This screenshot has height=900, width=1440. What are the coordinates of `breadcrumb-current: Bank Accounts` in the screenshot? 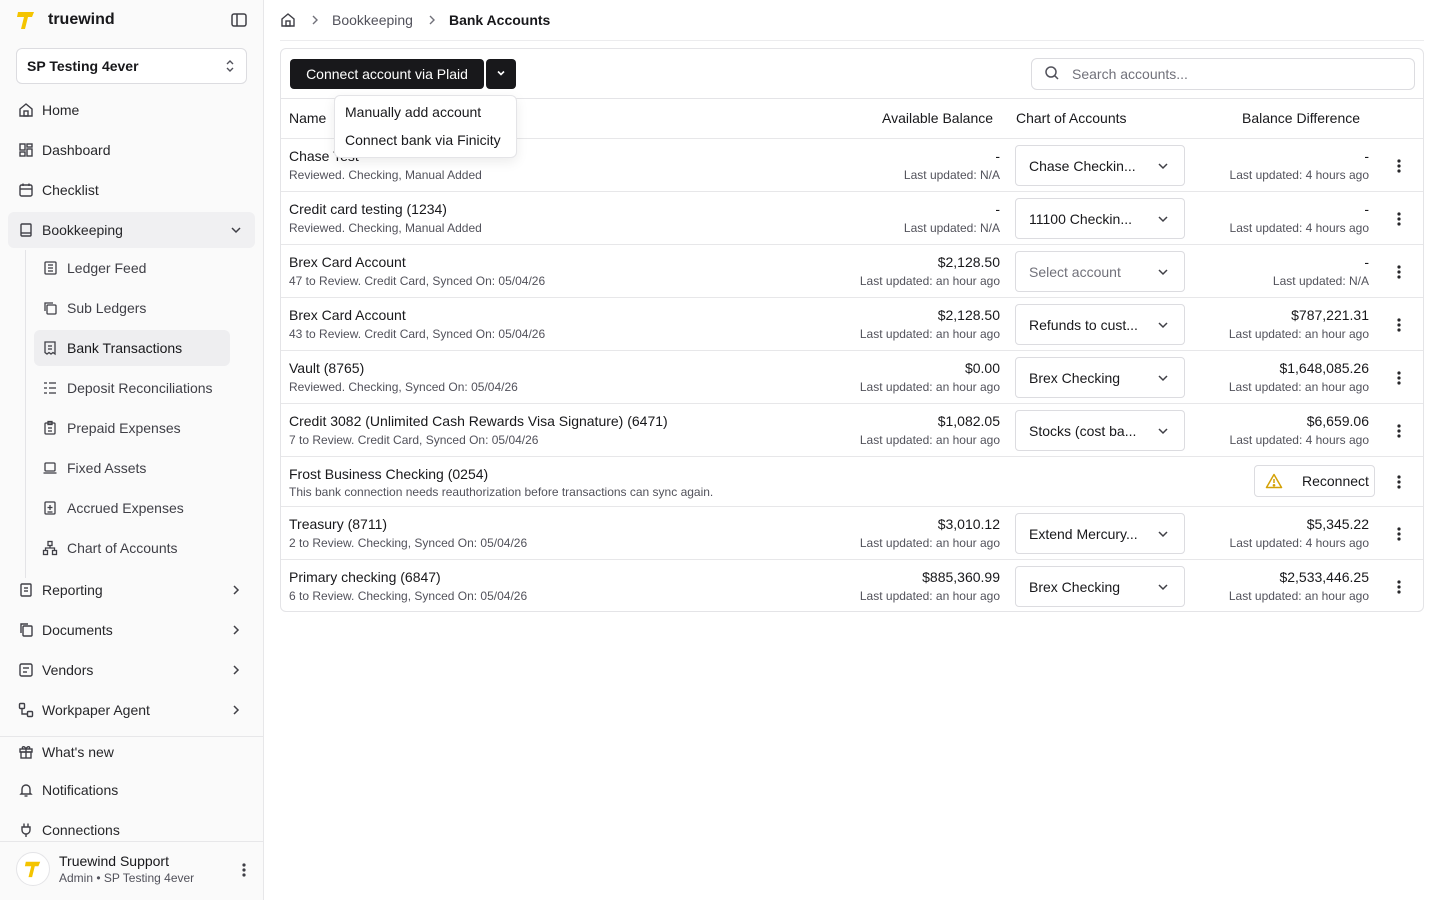 It's located at (499, 20).